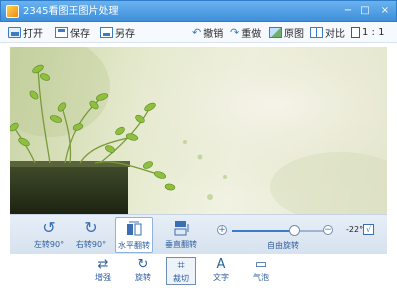 This screenshot has width=397, height=288. I want to click on tab-bubble: ▭ 气泡, so click(261, 271).